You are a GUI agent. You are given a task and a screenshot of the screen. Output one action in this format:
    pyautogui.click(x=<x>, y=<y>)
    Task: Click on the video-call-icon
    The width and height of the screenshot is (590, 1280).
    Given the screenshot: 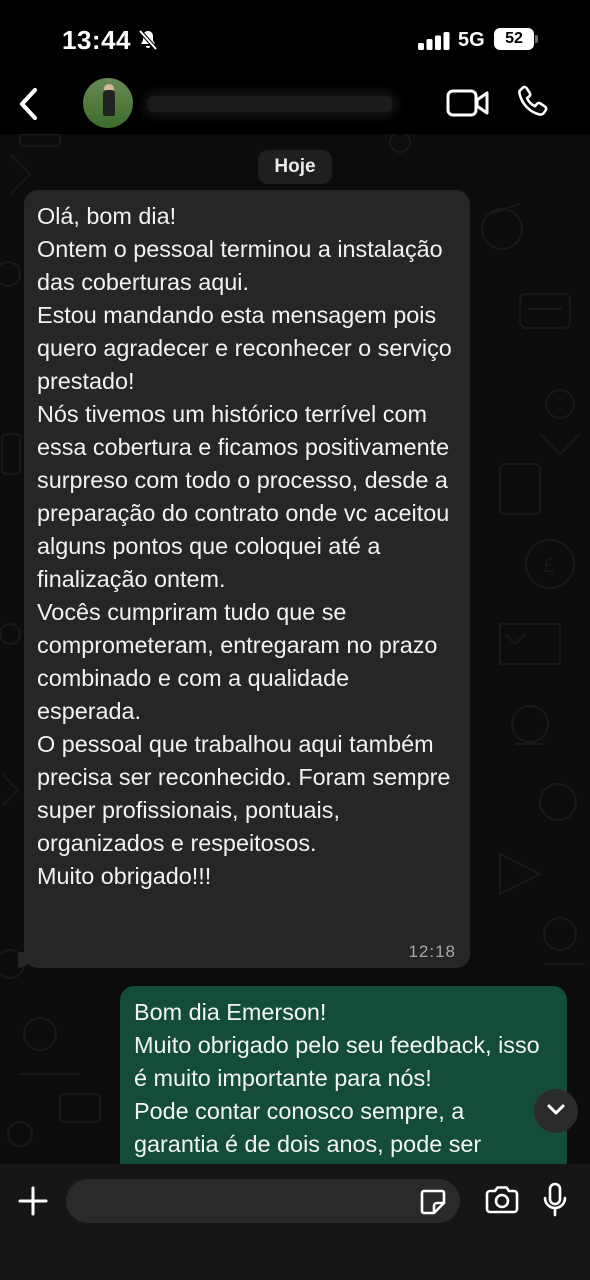 What is the action you would take?
    pyautogui.click(x=468, y=103)
    